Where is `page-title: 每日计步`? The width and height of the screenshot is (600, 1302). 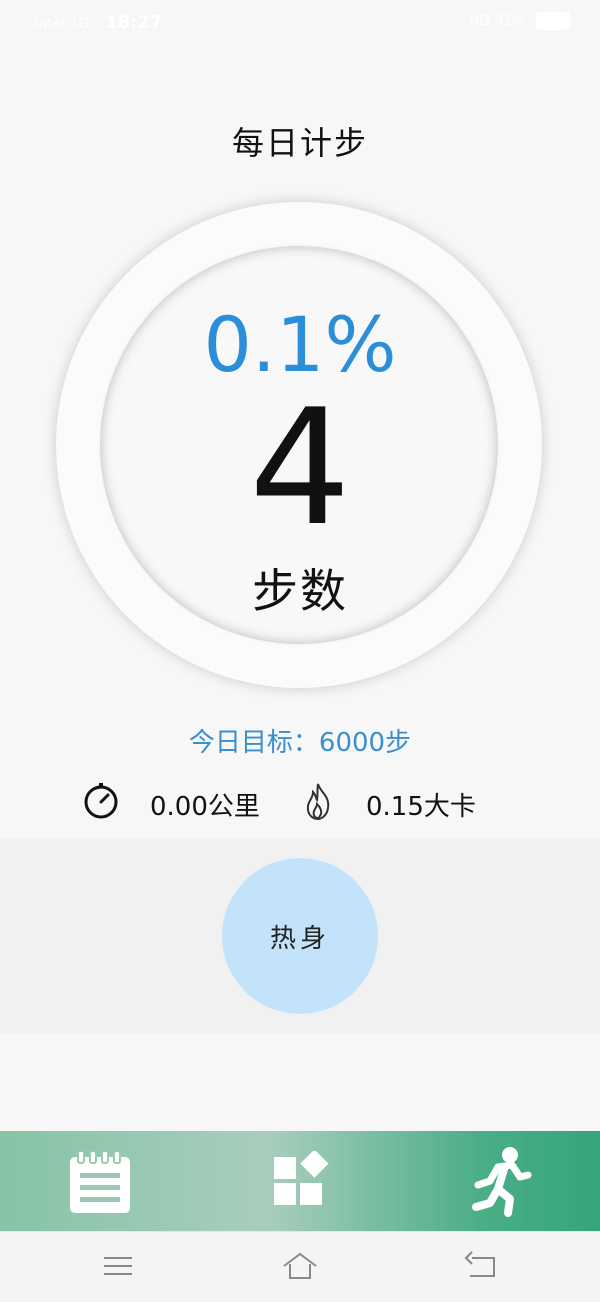
page-title: 每日计步 is located at coordinates (299, 143).